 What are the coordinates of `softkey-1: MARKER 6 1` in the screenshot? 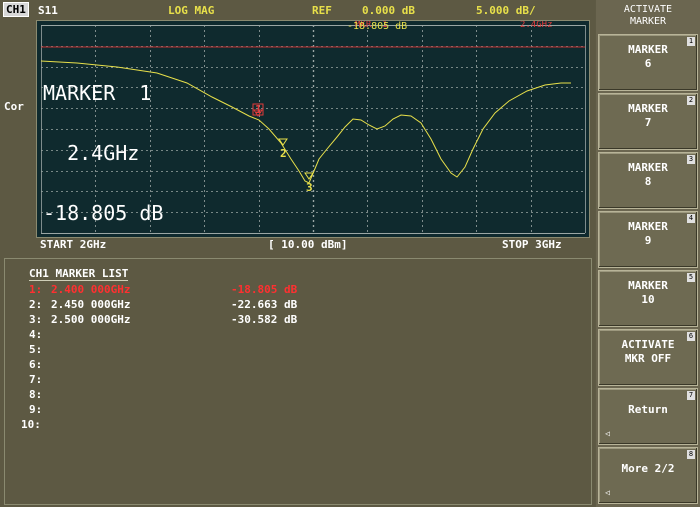 It's located at (648, 62).